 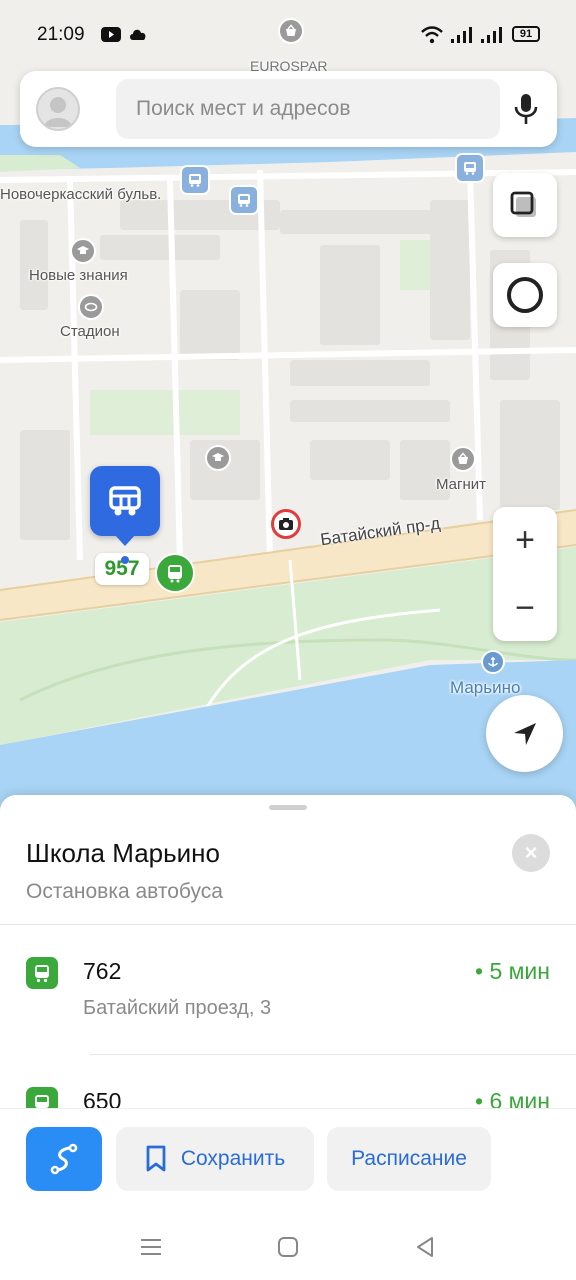 I want to click on youtube-icon, so click(x=111, y=37).